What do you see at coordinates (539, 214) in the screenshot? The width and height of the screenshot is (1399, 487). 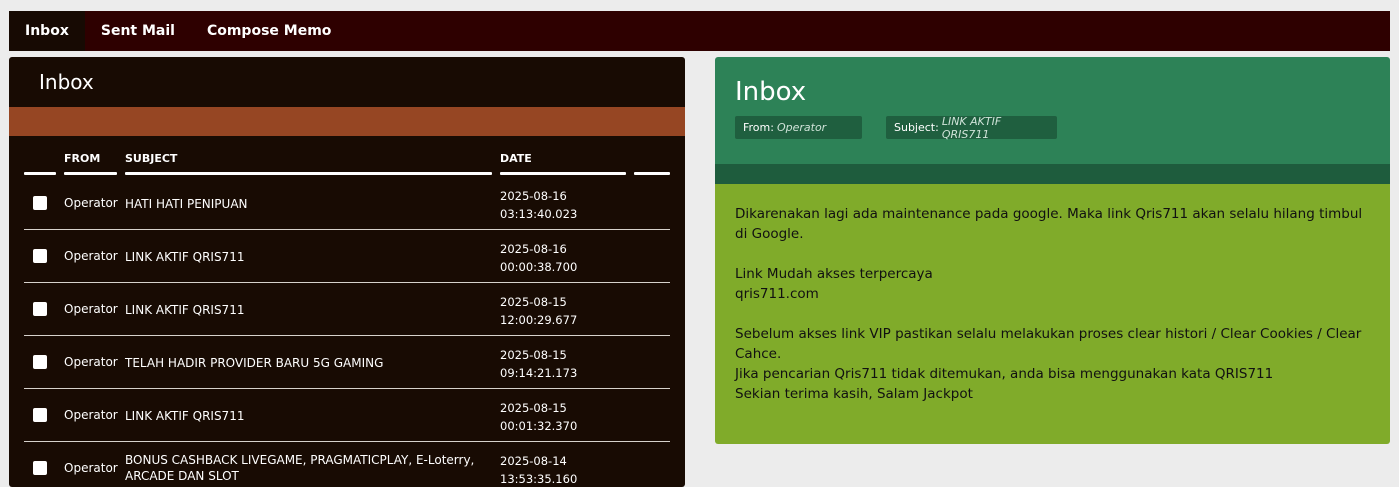 I see `row-date-time: 03:13:40.023` at bounding box center [539, 214].